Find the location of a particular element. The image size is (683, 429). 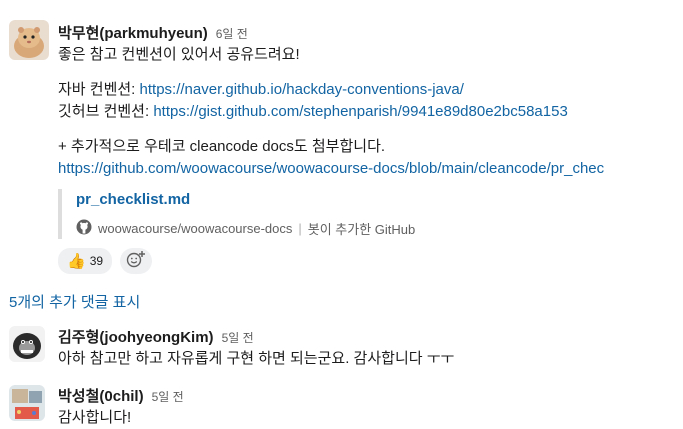

author-name: 김주형(joohyeongKim) is located at coordinates (136, 336).